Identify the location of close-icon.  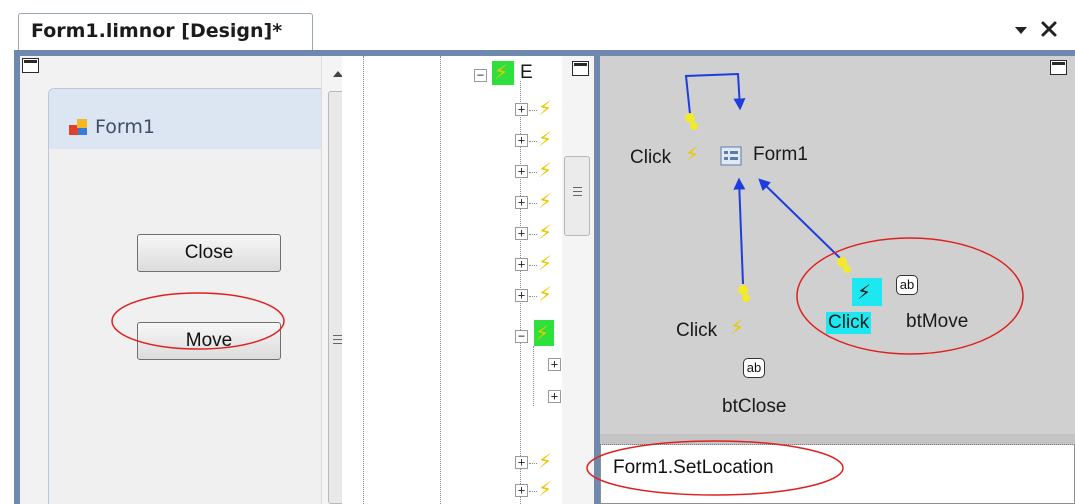
(1049, 29).